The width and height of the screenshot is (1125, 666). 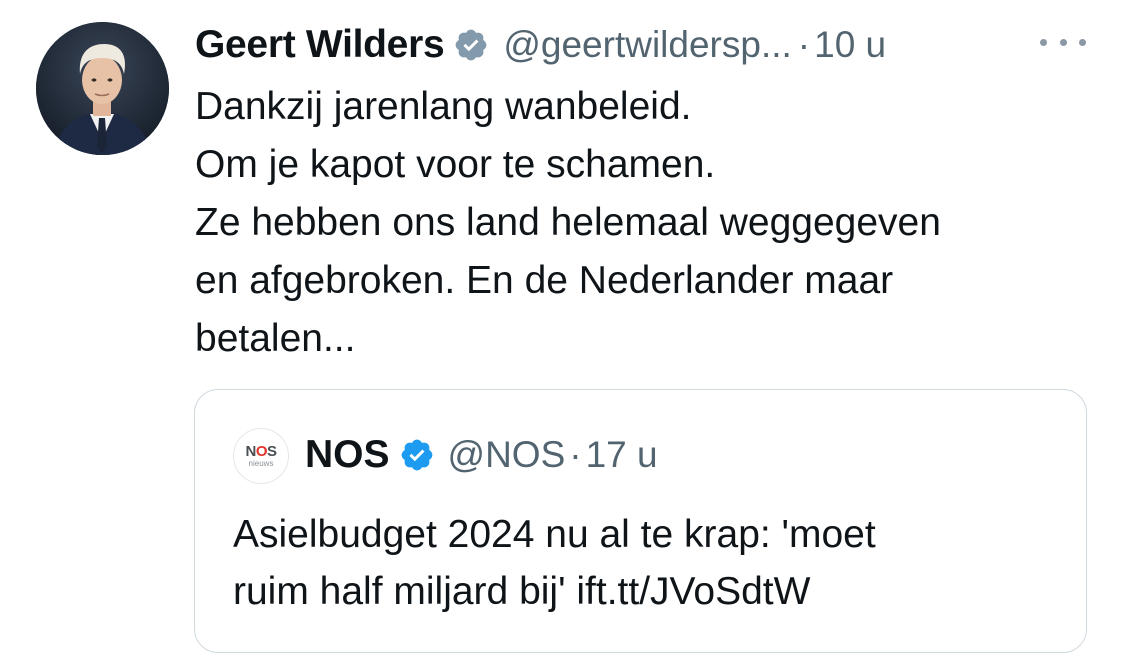 What do you see at coordinates (850, 45) in the screenshot?
I see `tweet-timestamp: 10 u` at bounding box center [850, 45].